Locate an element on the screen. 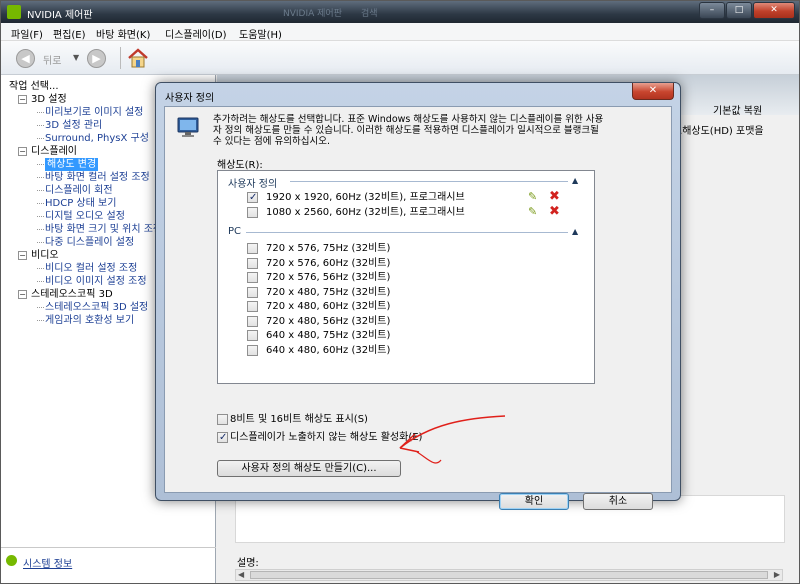  toolbar-divider is located at coordinates (120, 58).